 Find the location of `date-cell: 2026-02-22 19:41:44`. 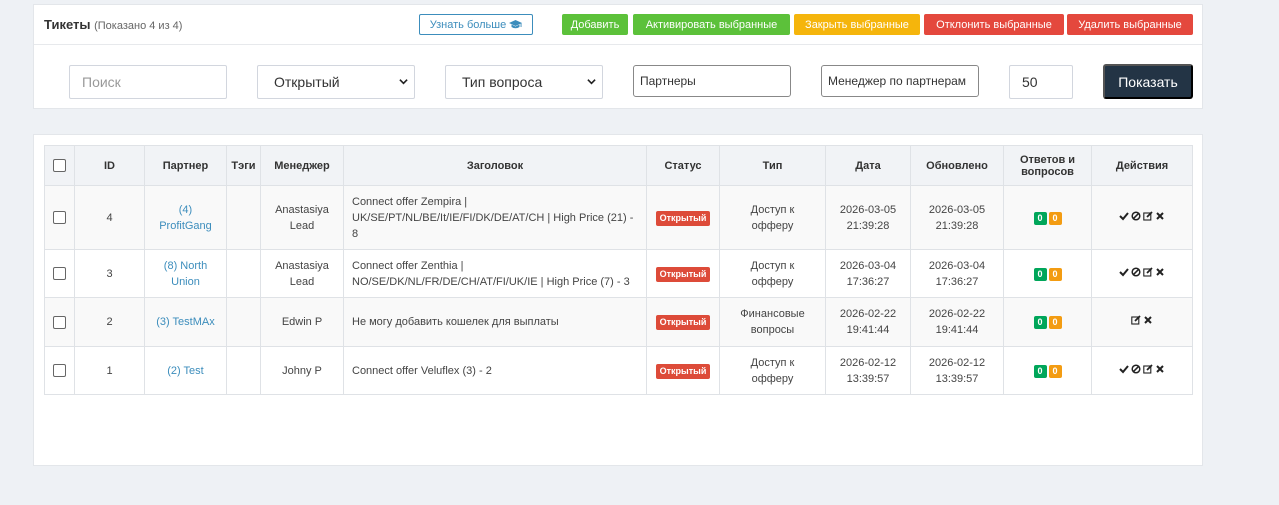

date-cell: 2026-02-22 19:41:44 is located at coordinates (868, 322).